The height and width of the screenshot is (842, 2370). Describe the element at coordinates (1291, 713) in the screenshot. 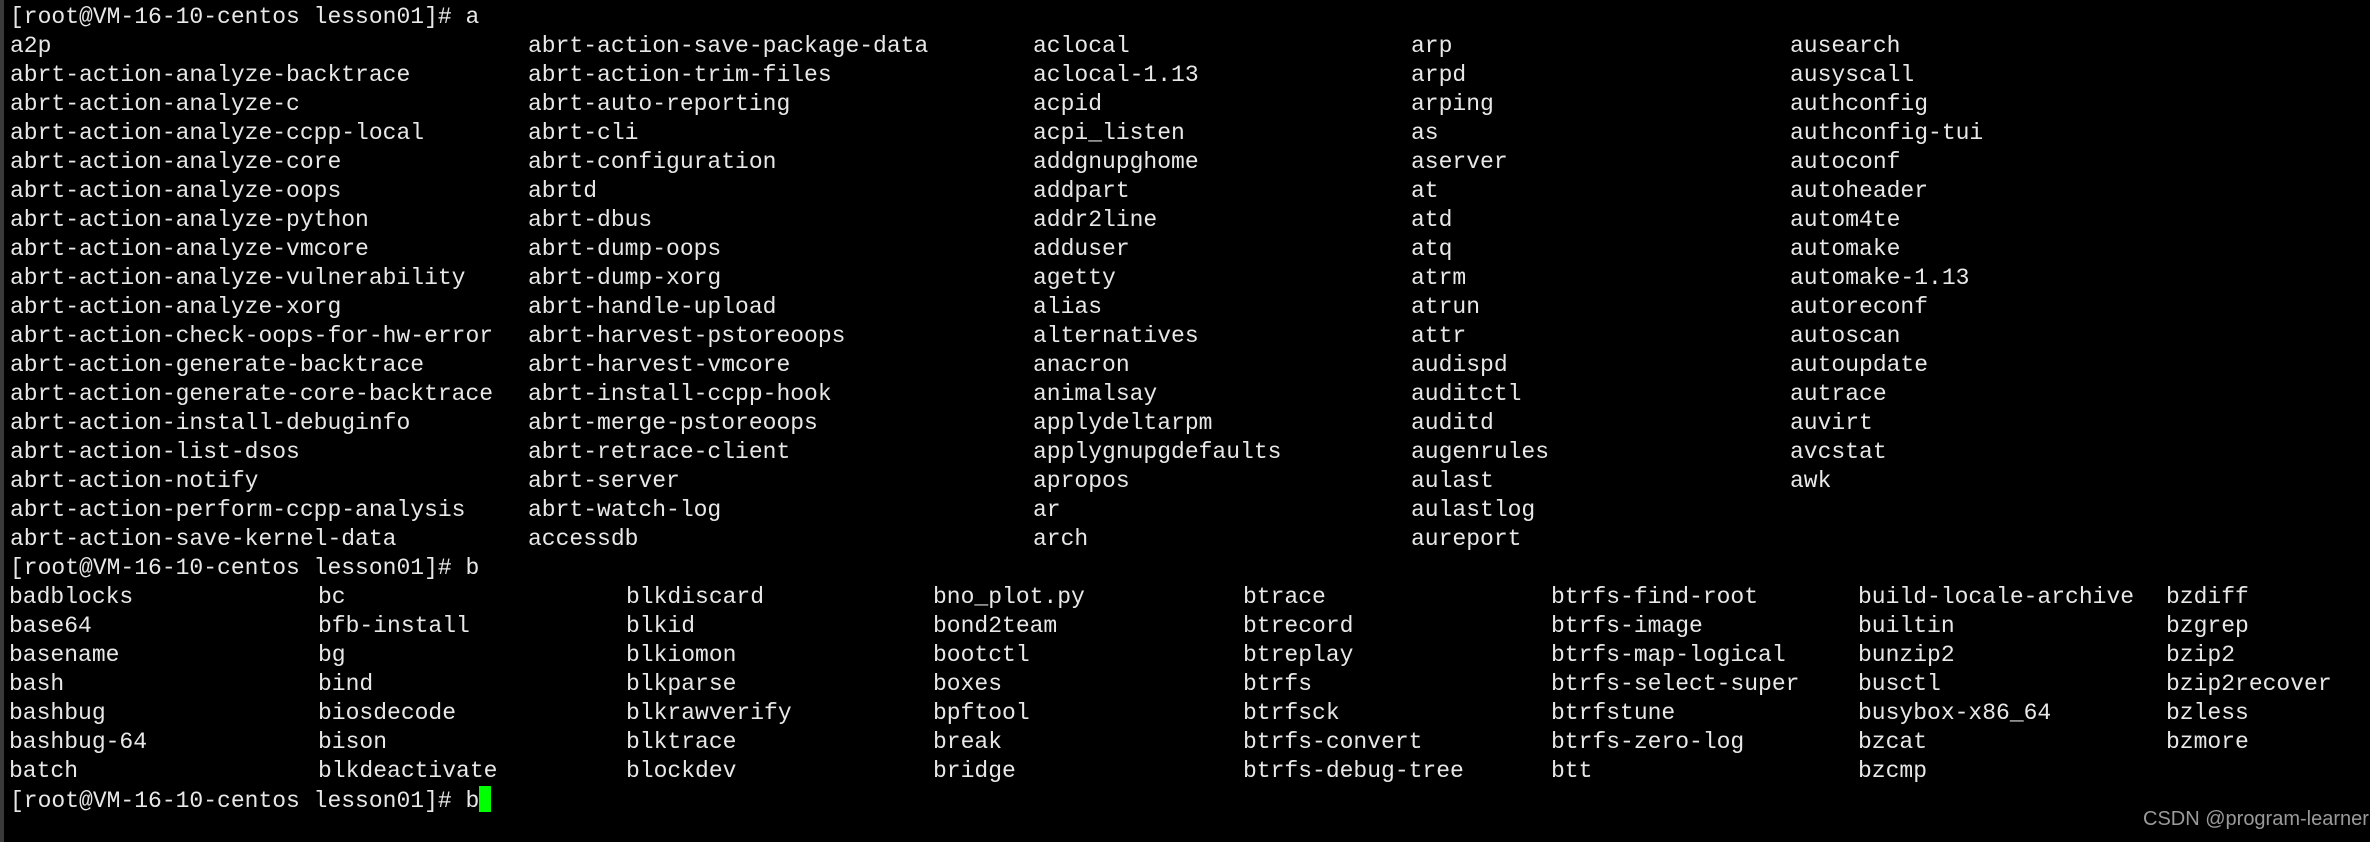

I see `completion-item: btrfsck` at that location.